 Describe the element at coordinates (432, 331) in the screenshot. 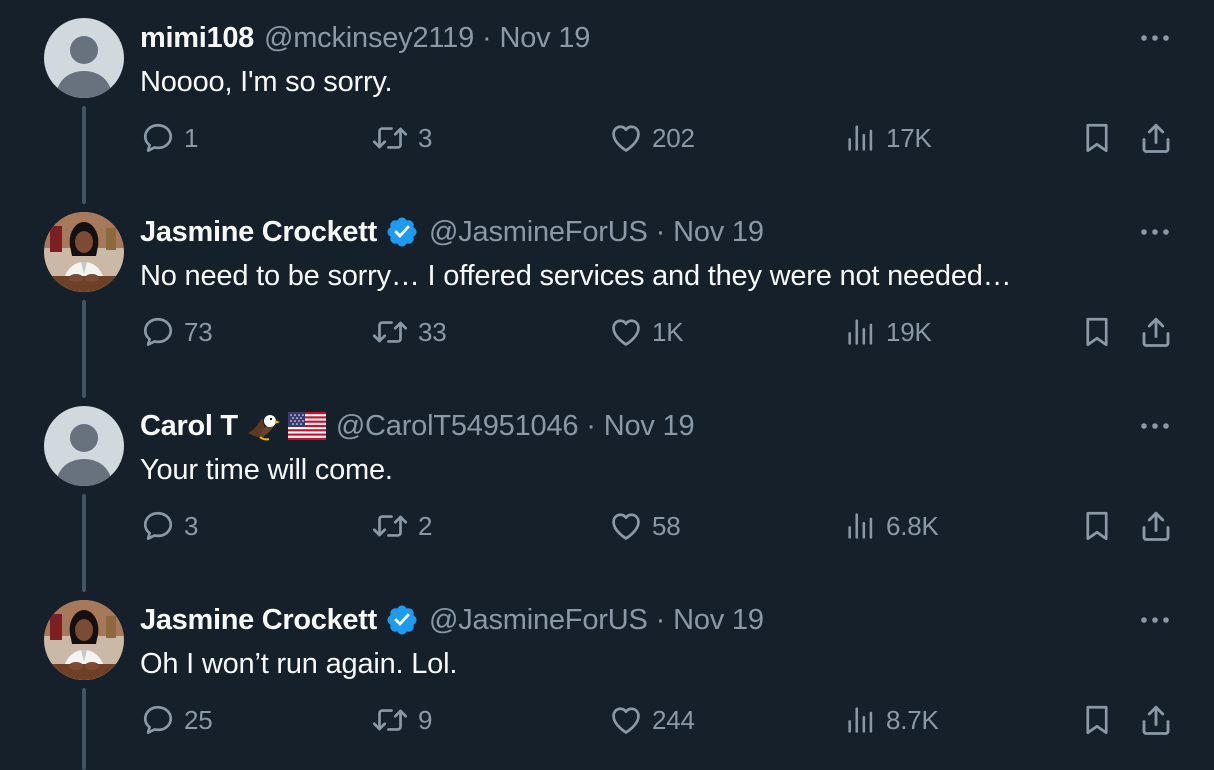

I see `retweets-count: 33` at that location.